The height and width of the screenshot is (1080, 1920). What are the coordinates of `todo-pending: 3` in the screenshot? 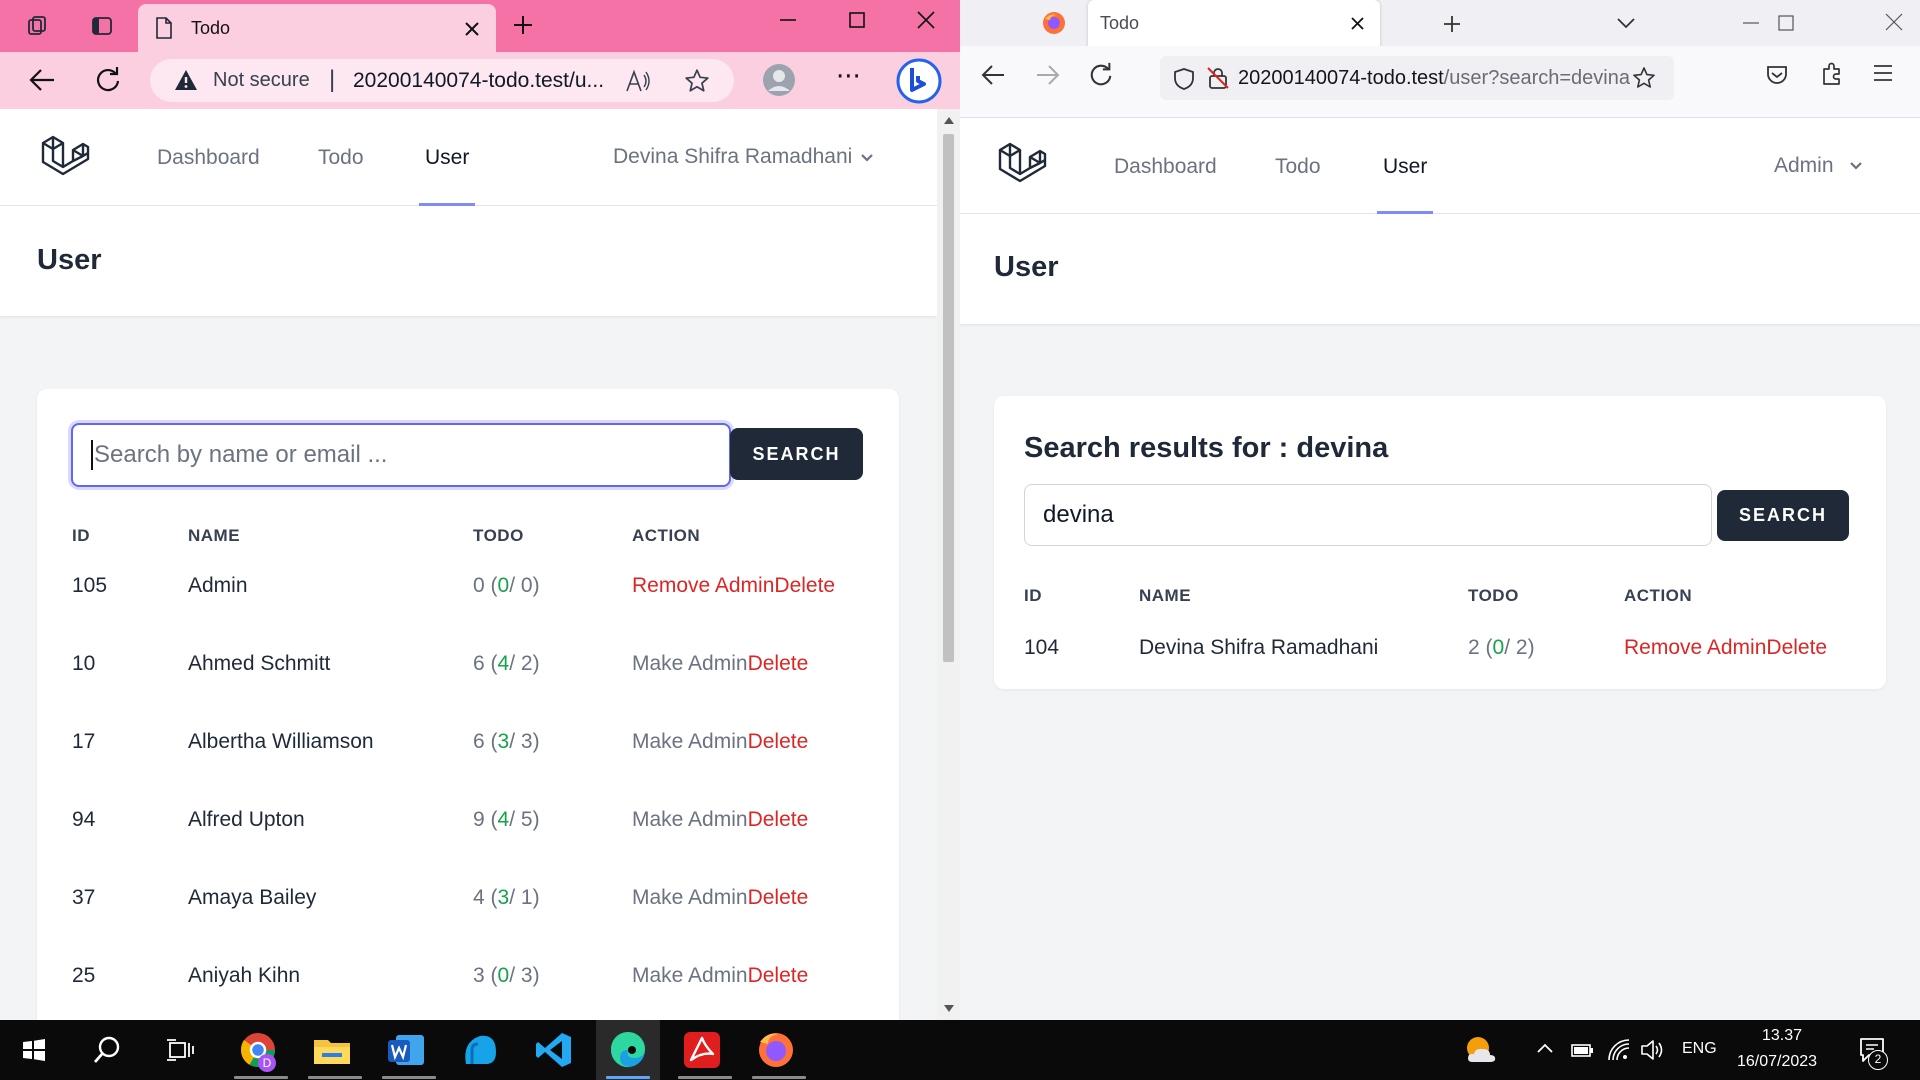 It's located at (526, 741).